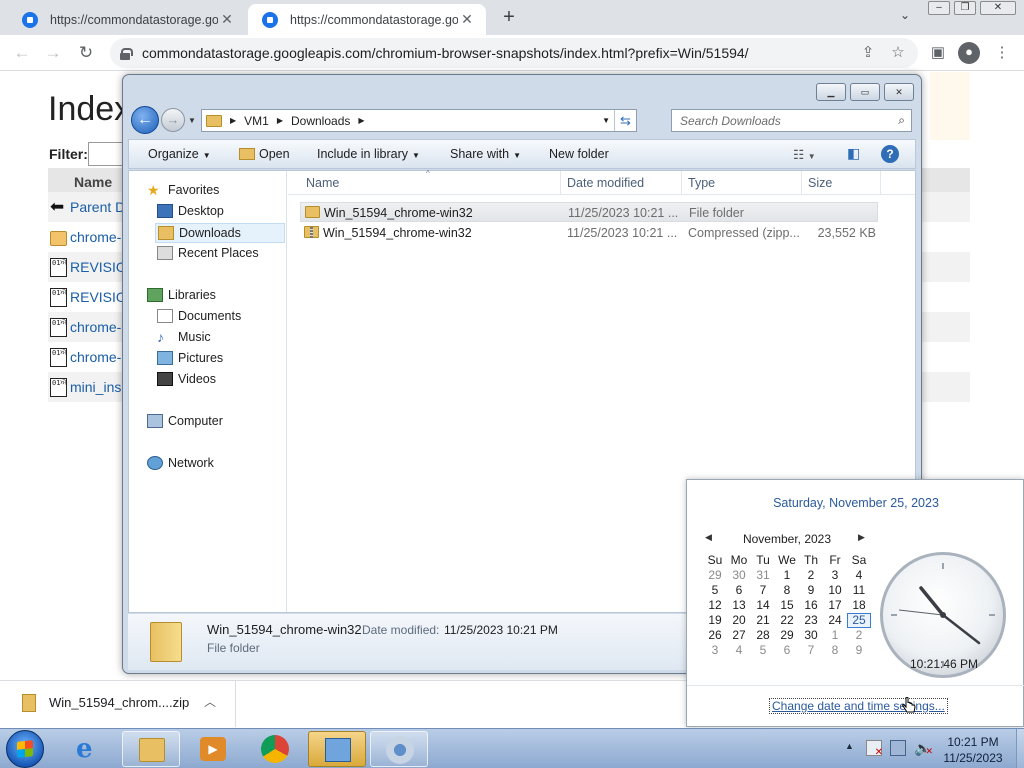 The width and height of the screenshot is (1024, 768). I want to click on restore-button: ❐, so click(965, 8).